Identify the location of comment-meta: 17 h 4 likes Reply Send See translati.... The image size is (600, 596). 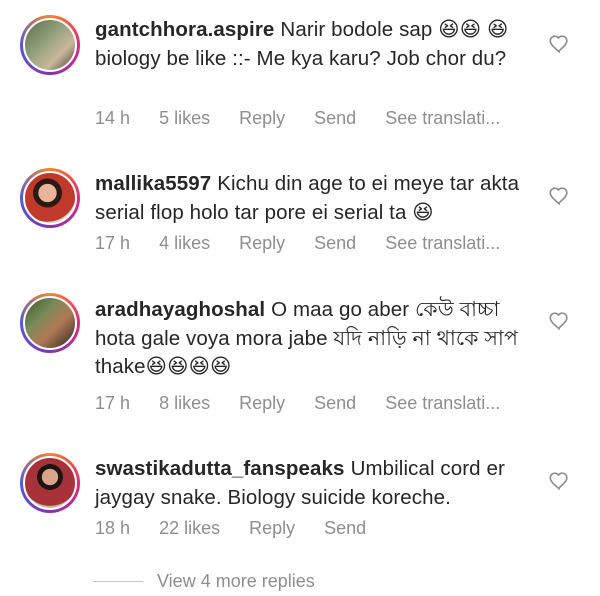
(309, 243).